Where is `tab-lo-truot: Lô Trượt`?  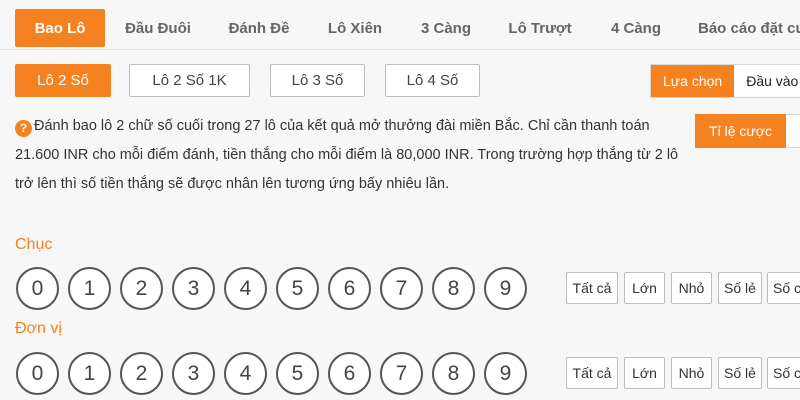
tab-lo-truot: Lô Trượt is located at coordinates (540, 28).